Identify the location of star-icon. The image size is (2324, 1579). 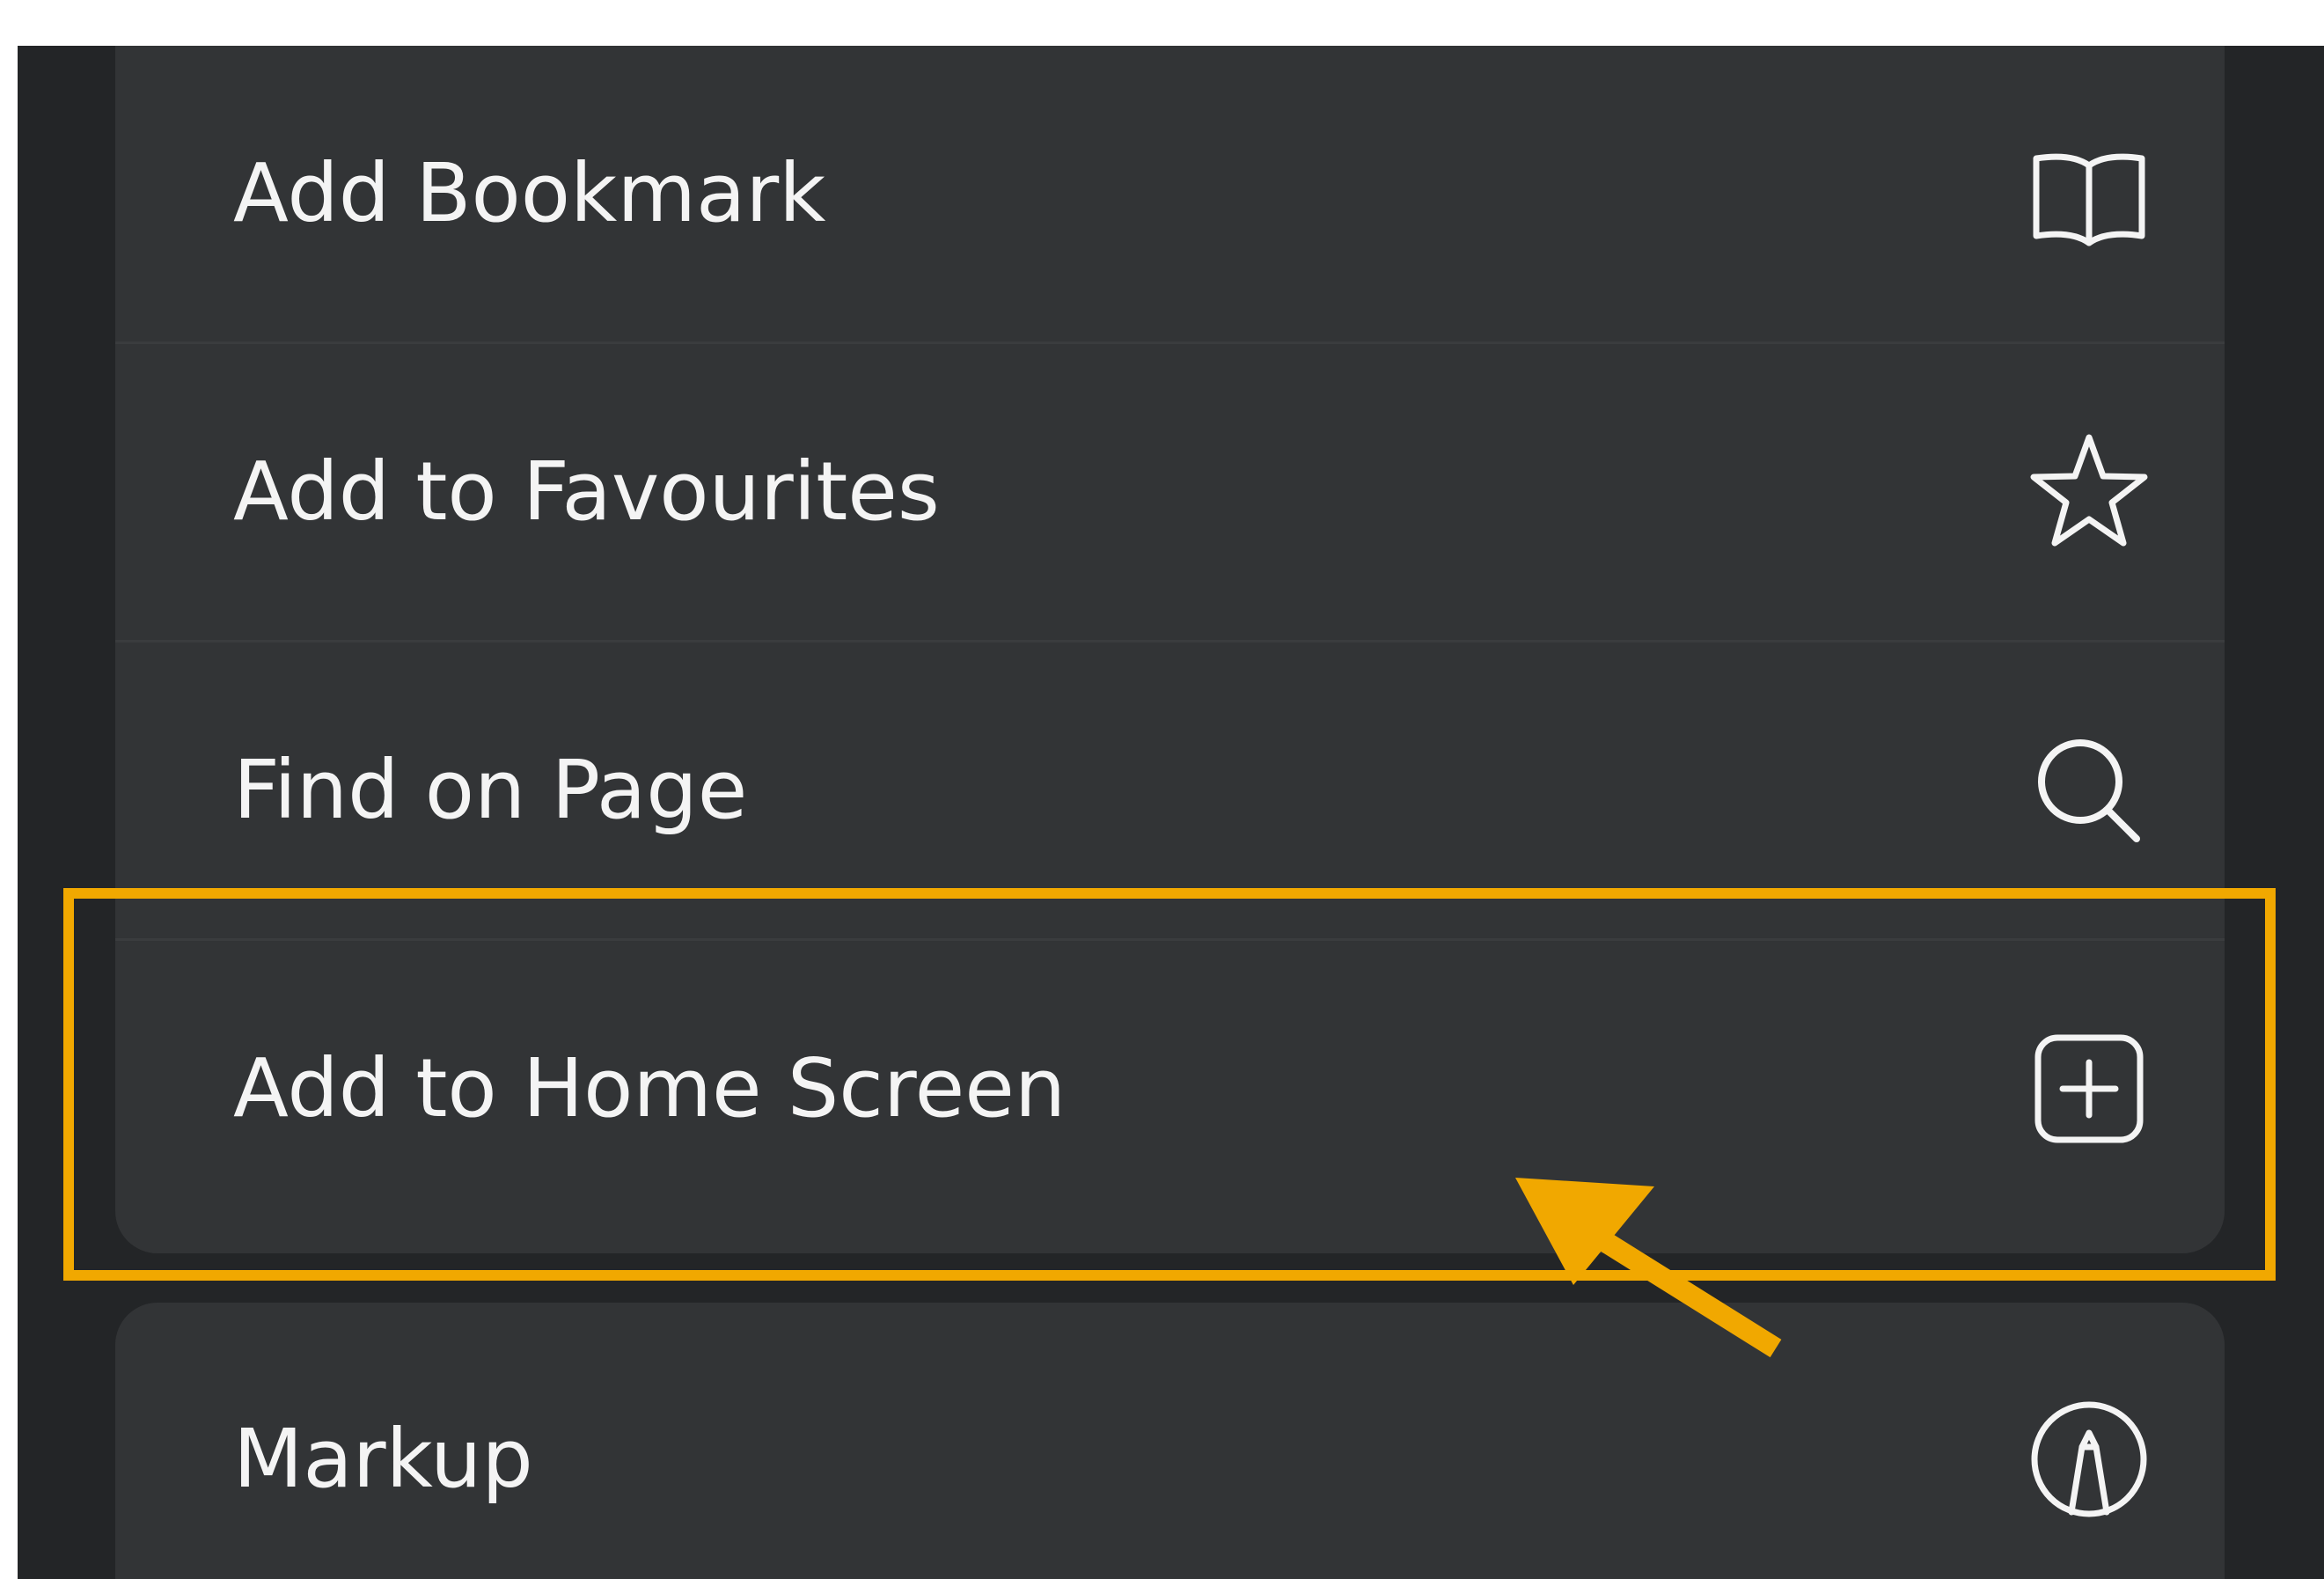
(2089, 492).